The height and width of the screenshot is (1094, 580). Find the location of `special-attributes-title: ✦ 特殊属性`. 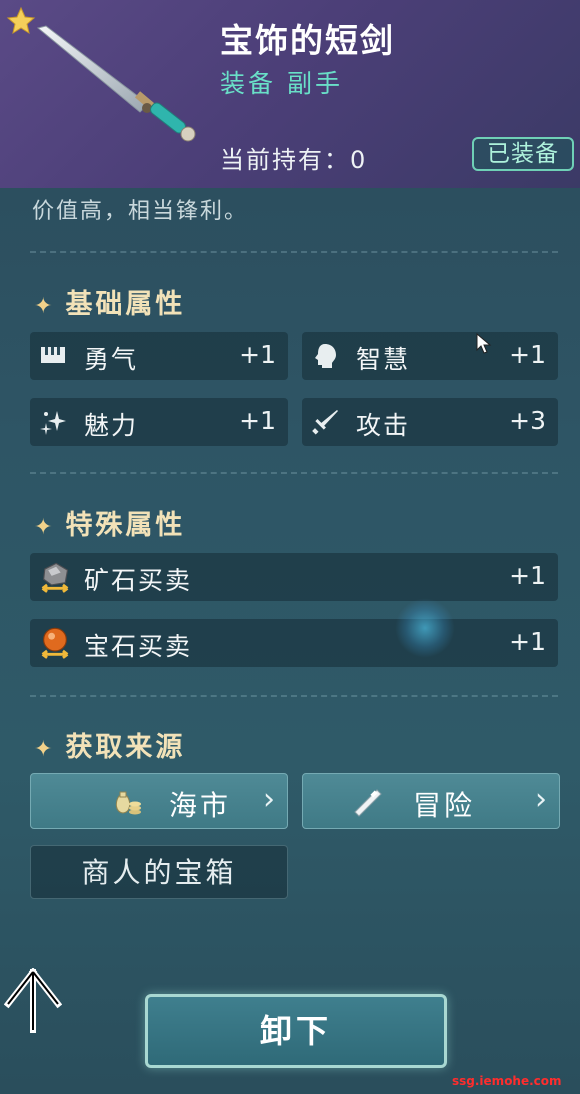

special-attributes-title: ✦ 特殊属性 is located at coordinates (110, 525).